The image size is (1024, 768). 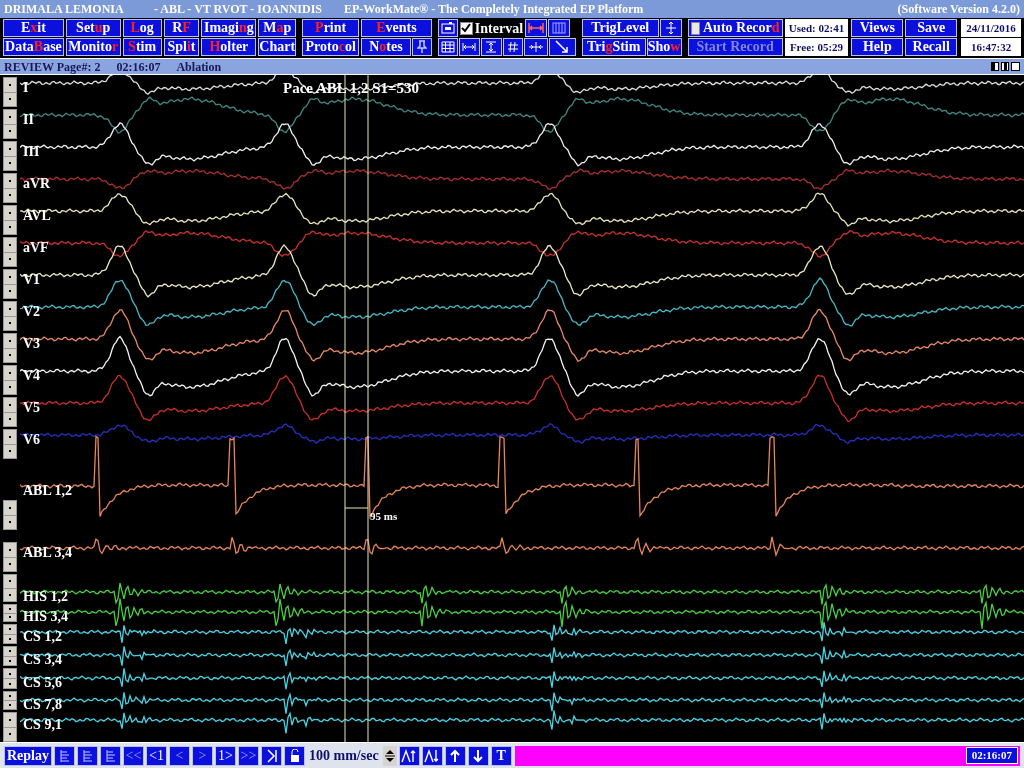 I want to click on text-button: T, so click(x=501, y=755).